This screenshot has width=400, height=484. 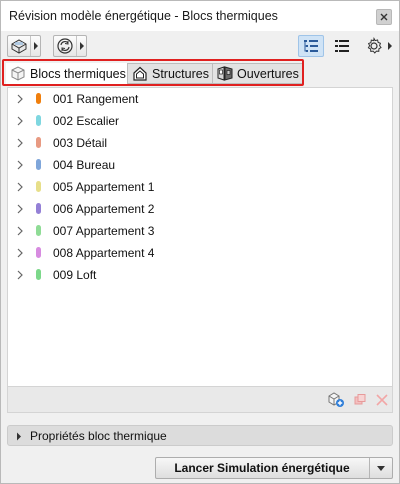 What do you see at coordinates (81, 46) in the screenshot?
I see `refresh-dropdown-arrow` at bounding box center [81, 46].